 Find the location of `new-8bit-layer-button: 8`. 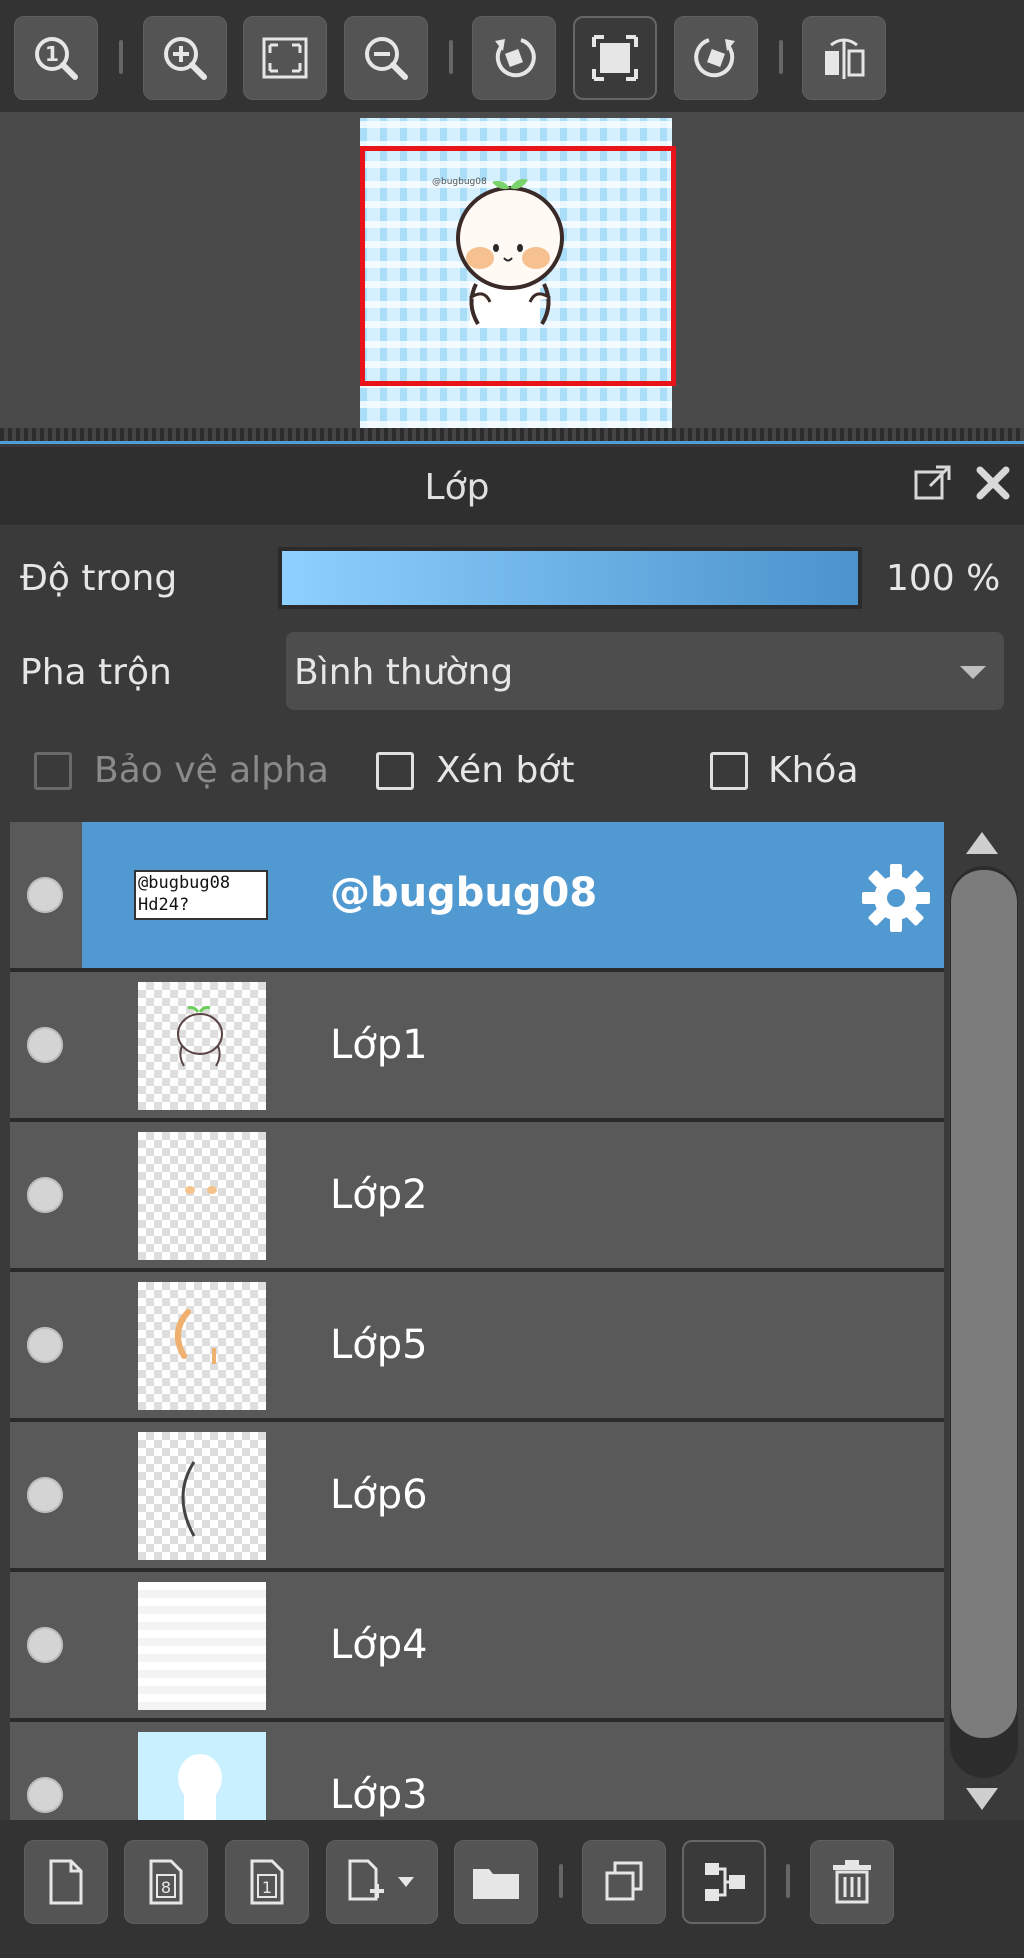

new-8bit-layer-button: 8 is located at coordinates (166, 1882).